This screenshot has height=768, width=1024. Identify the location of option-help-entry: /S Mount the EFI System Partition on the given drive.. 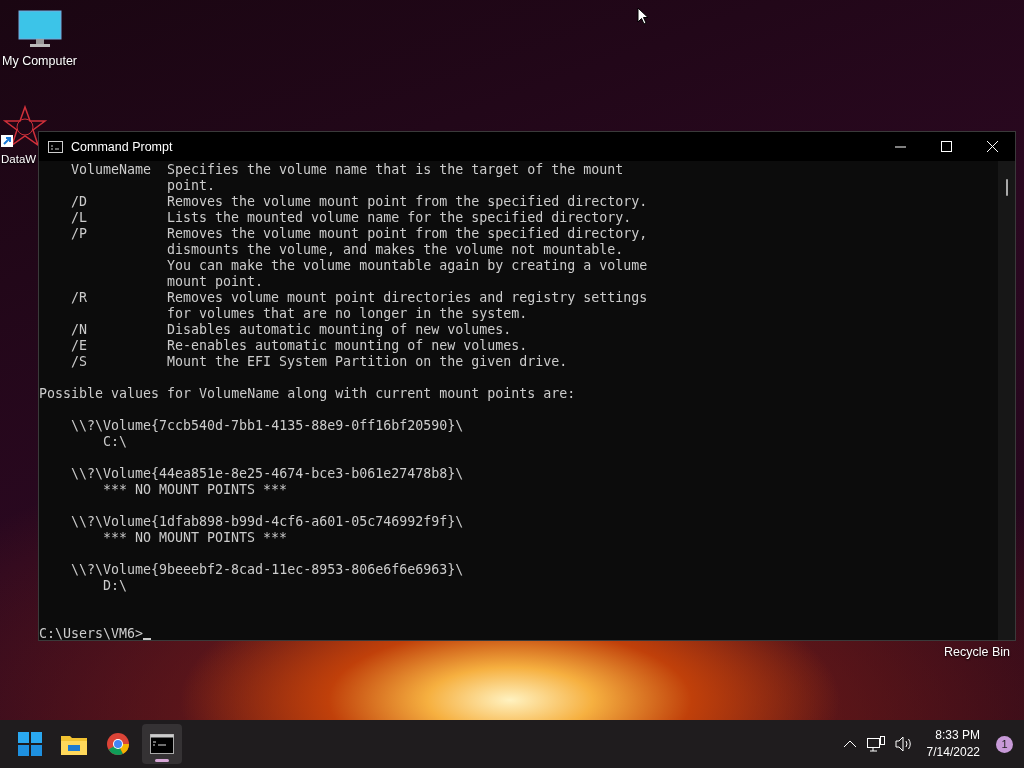
(319, 362).